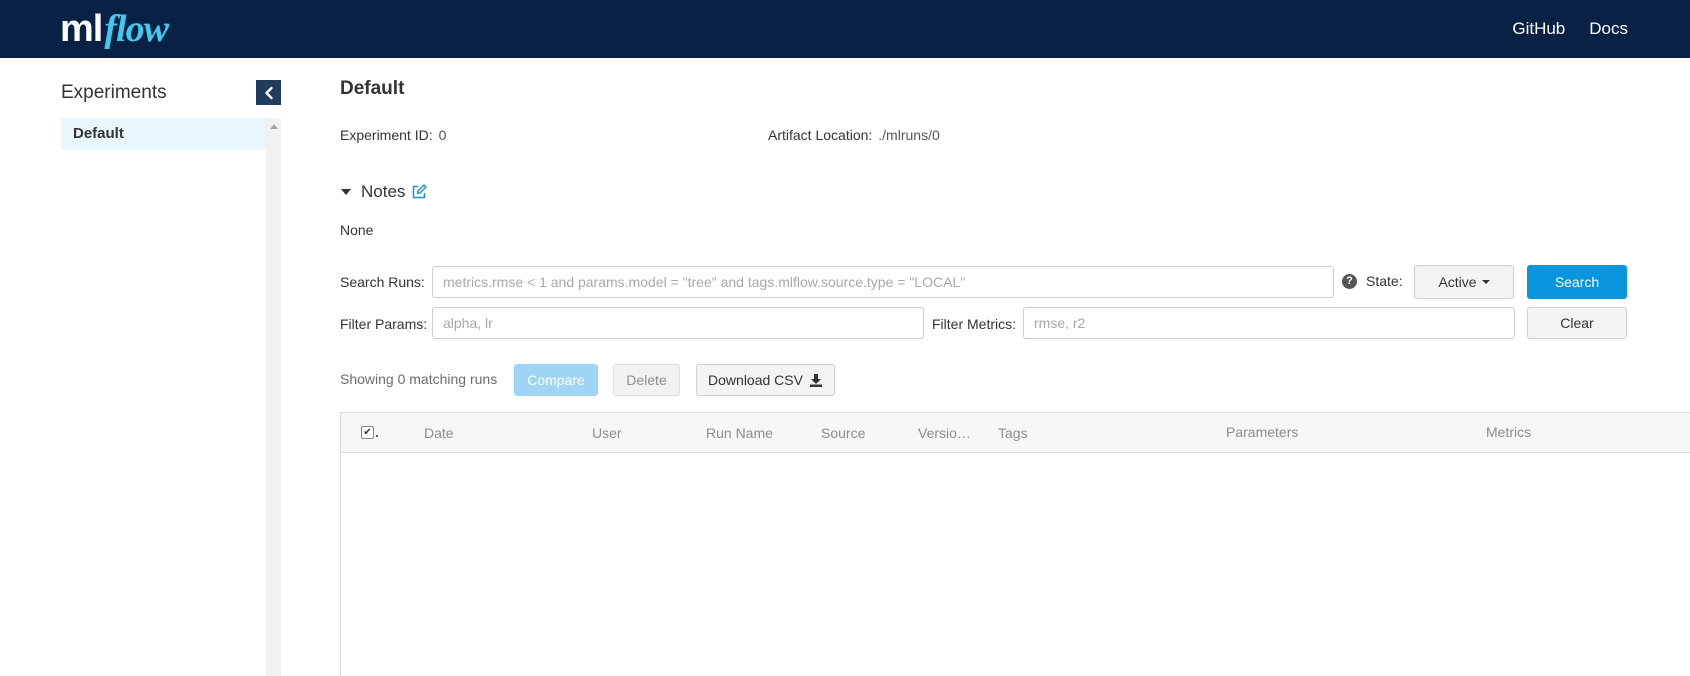 The width and height of the screenshot is (1690, 676). I want to click on column-header-source: Source, so click(843, 433).